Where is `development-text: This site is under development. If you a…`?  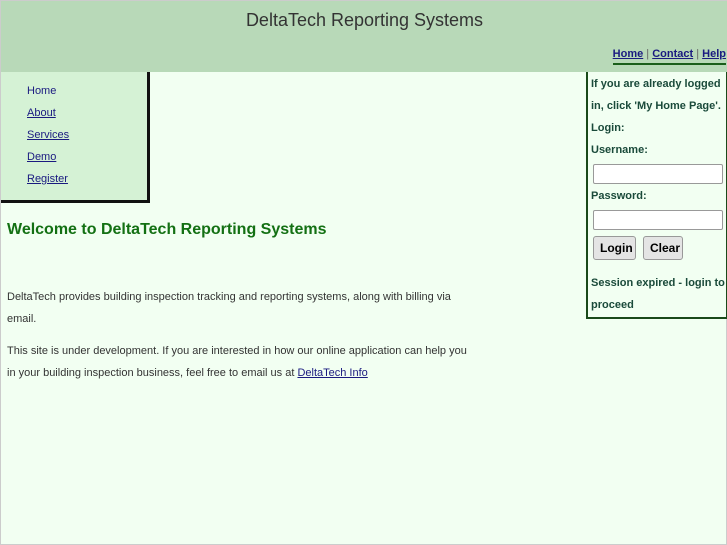 development-text: This site is under development. If you a… is located at coordinates (237, 362).